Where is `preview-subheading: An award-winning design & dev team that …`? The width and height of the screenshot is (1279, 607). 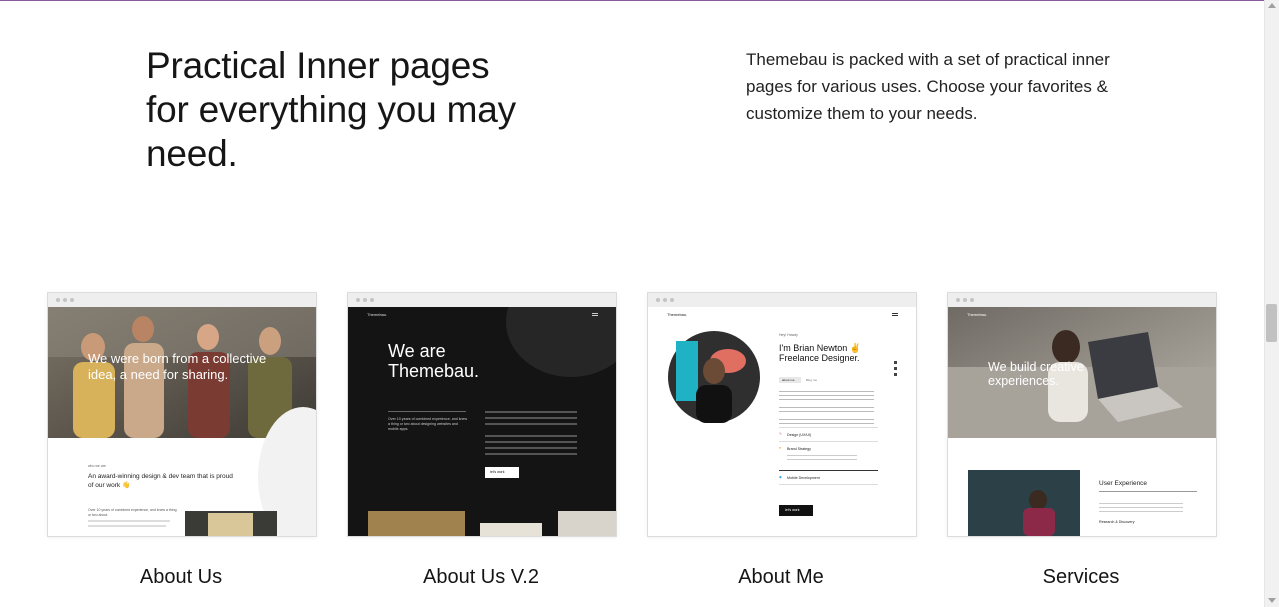
preview-subheading: An award-winning design & dev team that … is located at coordinates (160, 481).